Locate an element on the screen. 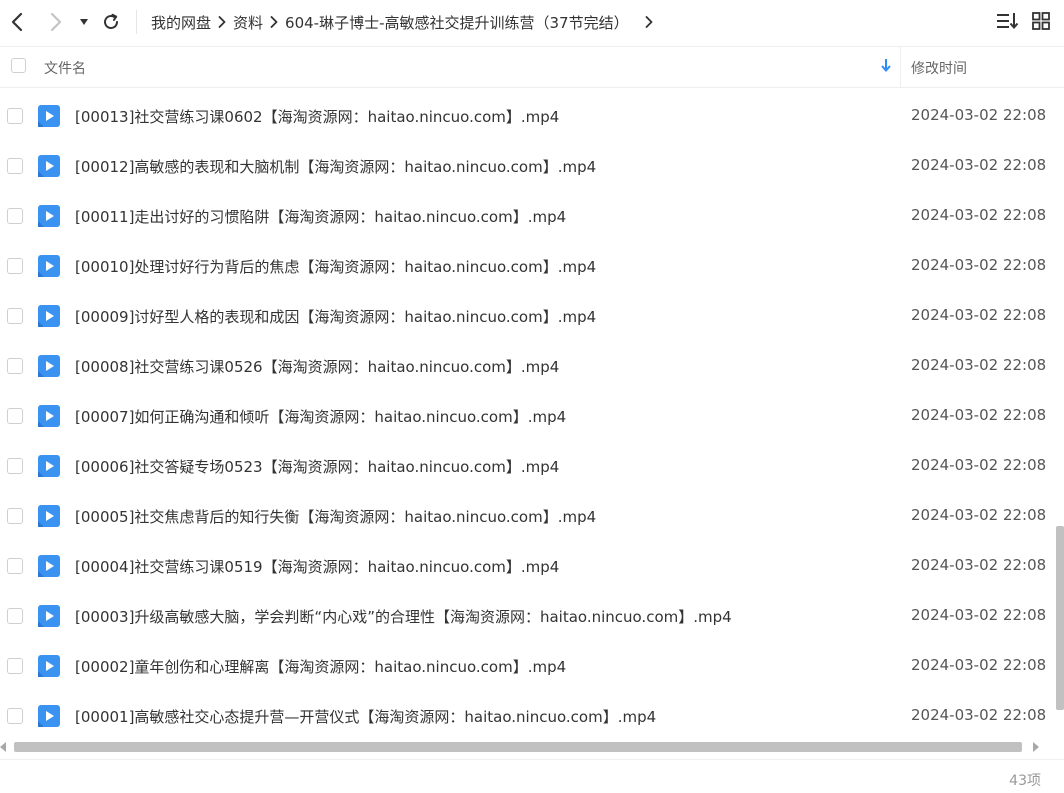  breadcrumb: 我的网盘 资料 604-琳子博士-高敏感社交提升训练营（37节完结） is located at coordinates (402, 22).